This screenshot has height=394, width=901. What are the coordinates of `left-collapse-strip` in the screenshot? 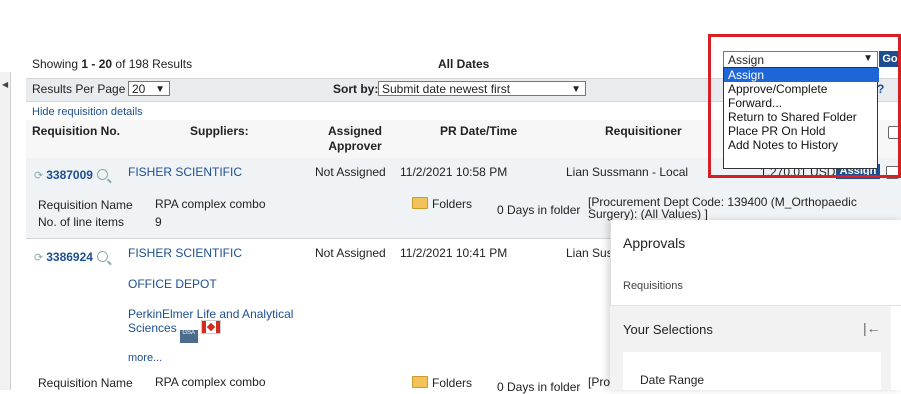 It's located at (5, 231).